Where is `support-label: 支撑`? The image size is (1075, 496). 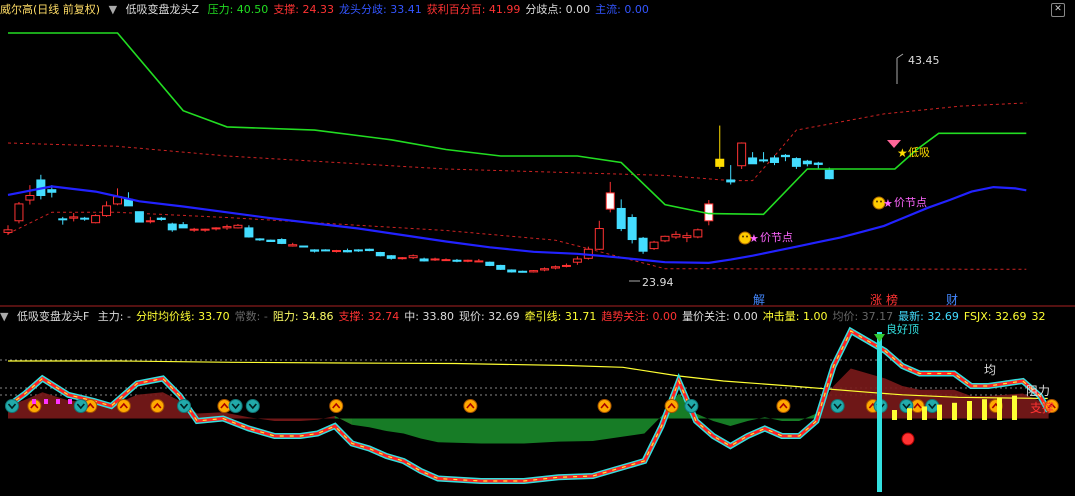 support-label: 支撑 is located at coordinates (1042, 407).